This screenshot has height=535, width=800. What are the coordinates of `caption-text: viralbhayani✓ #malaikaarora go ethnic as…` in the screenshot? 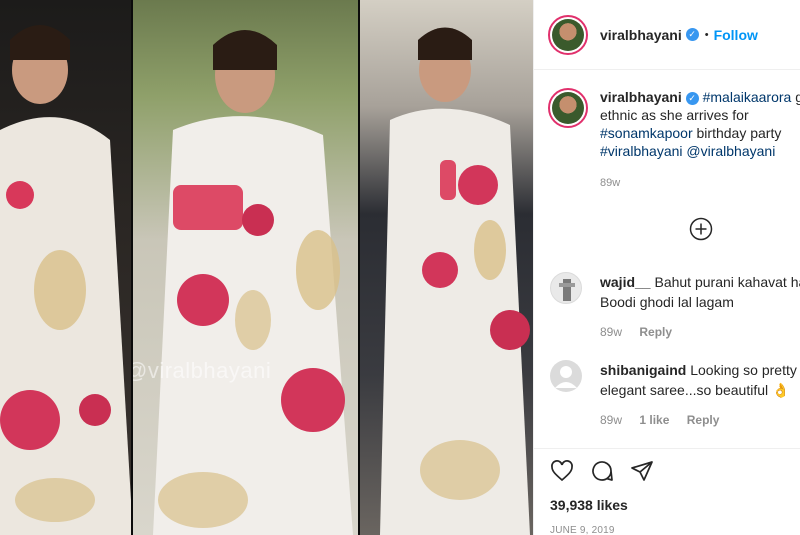 It's located at (700, 140).